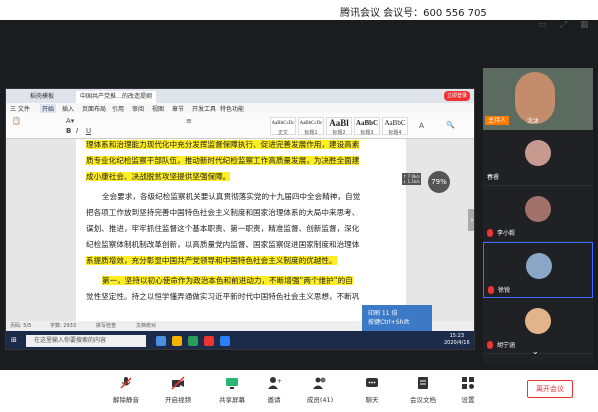 This screenshot has height=412, width=598. What do you see at coordinates (339, 123) in the screenshot?
I see `style-sample: AaBl` at bounding box center [339, 123].